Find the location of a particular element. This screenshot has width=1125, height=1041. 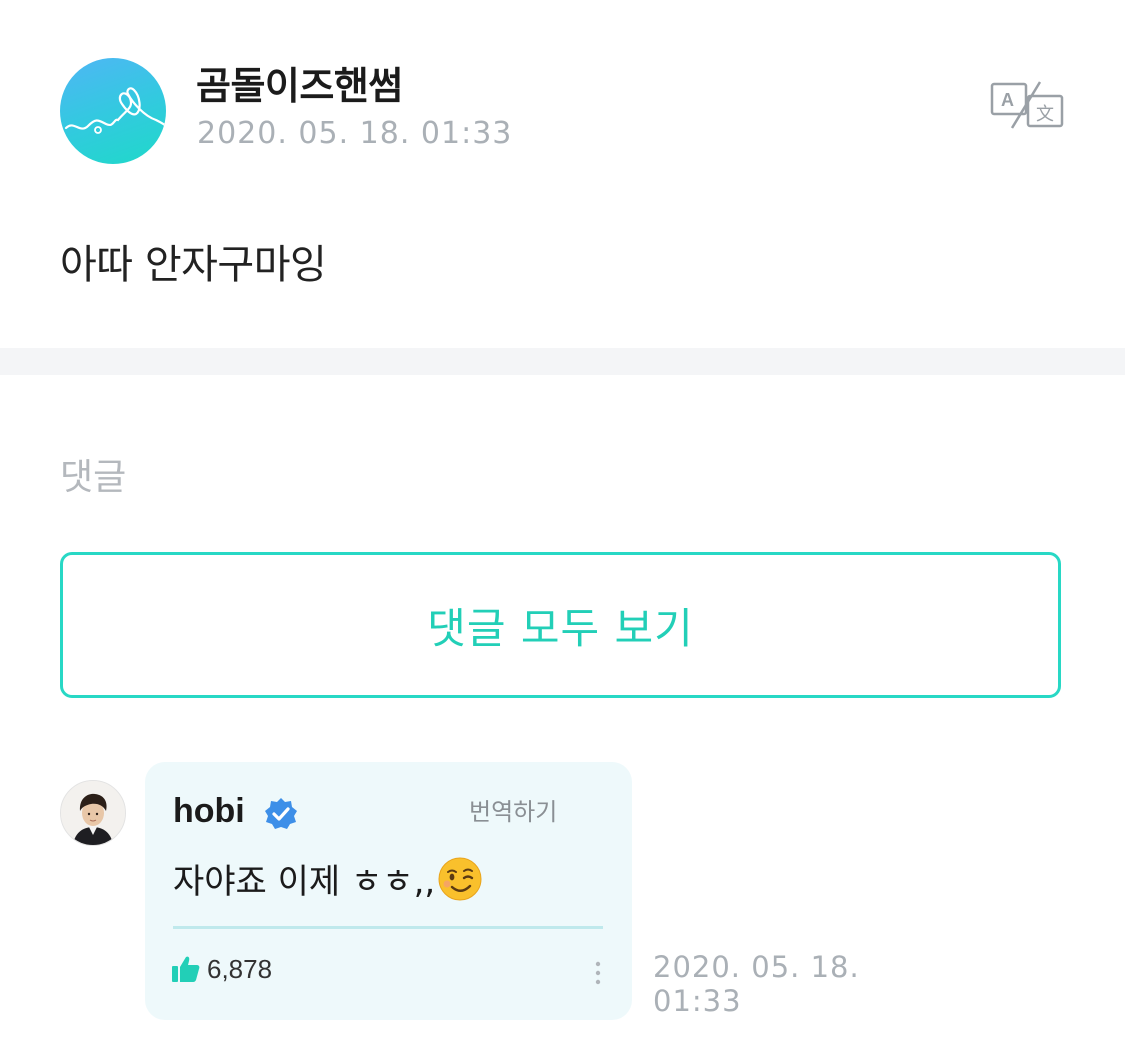

post-body-text: 아따 안자구마잉 is located at coordinates (193, 265).